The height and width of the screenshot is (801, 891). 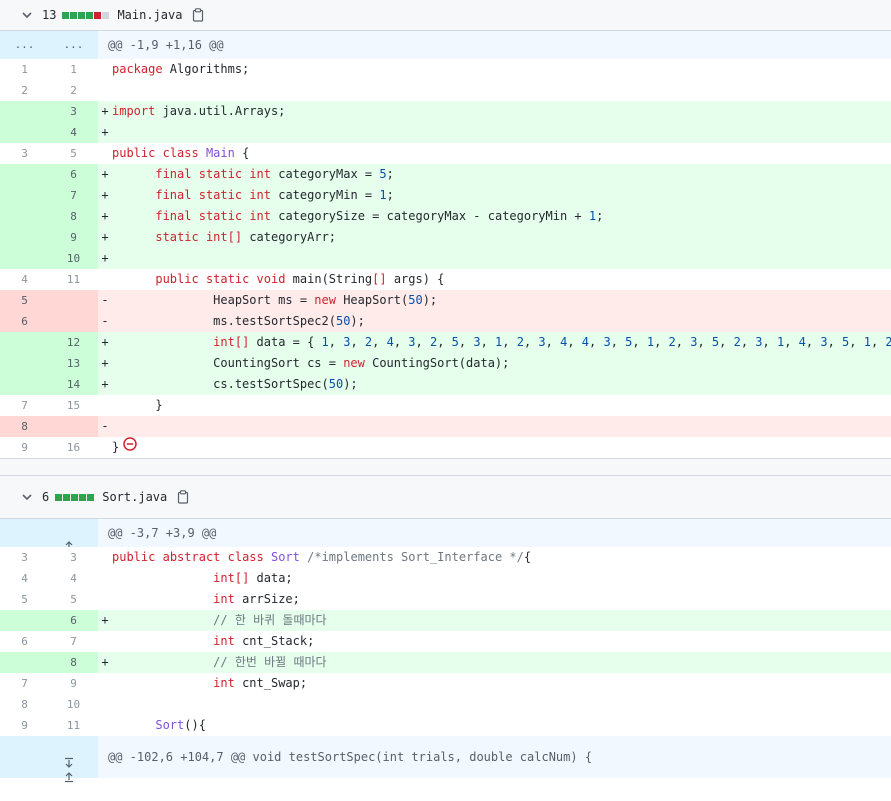 What do you see at coordinates (445, 683) in the screenshot?
I see `context-line: 79 int cnt_Swap;` at bounding box center [445, 683].